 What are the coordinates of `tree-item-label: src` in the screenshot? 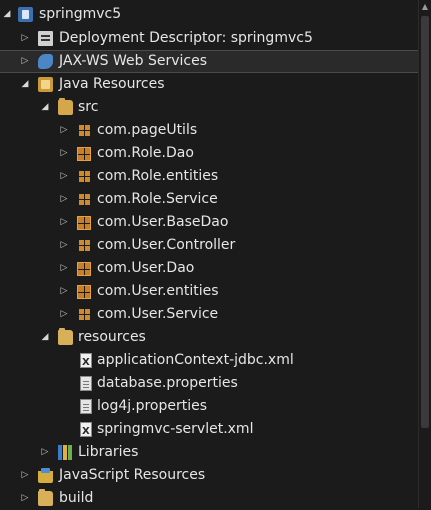 It's located at (88, 107).